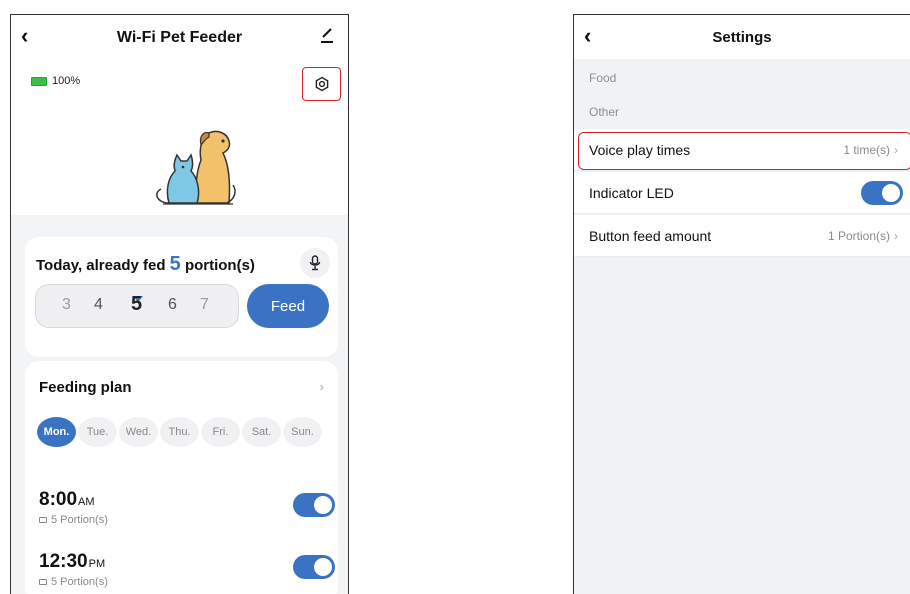 The image size is (910, 594). What do you see at coordinates (631, 193) in the screenshot?
I see `row-label: Indicator LED` at bounding box center [631, 193].